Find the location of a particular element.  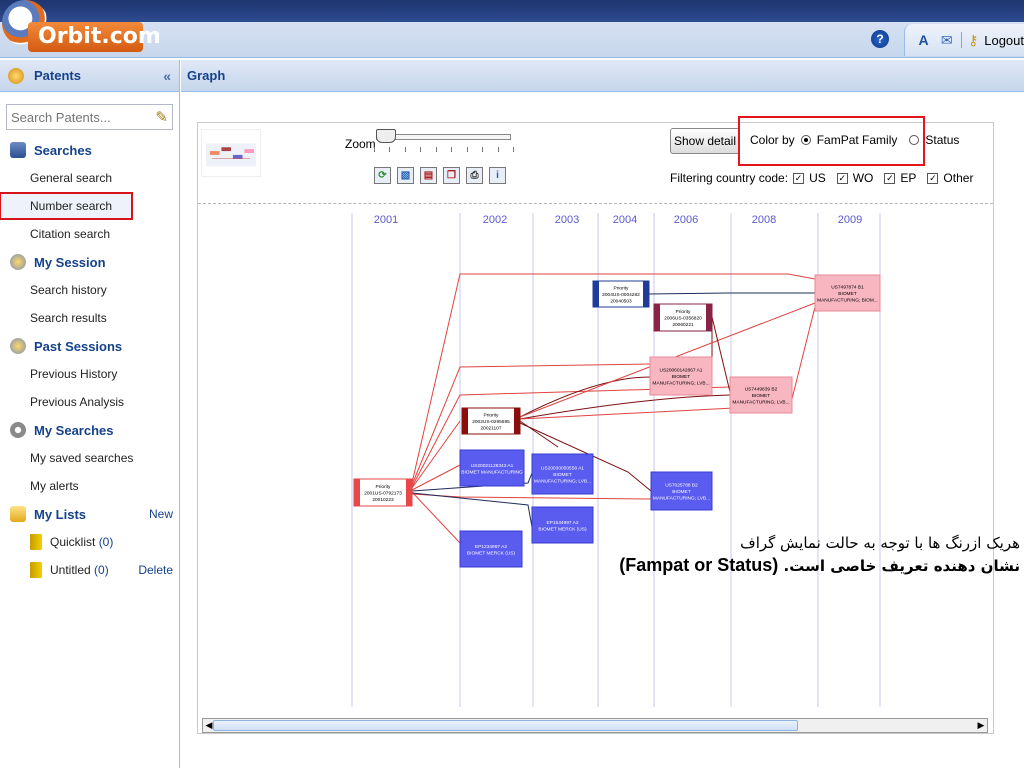

zoom-slider-thumb is located at coordinates (386, 136).